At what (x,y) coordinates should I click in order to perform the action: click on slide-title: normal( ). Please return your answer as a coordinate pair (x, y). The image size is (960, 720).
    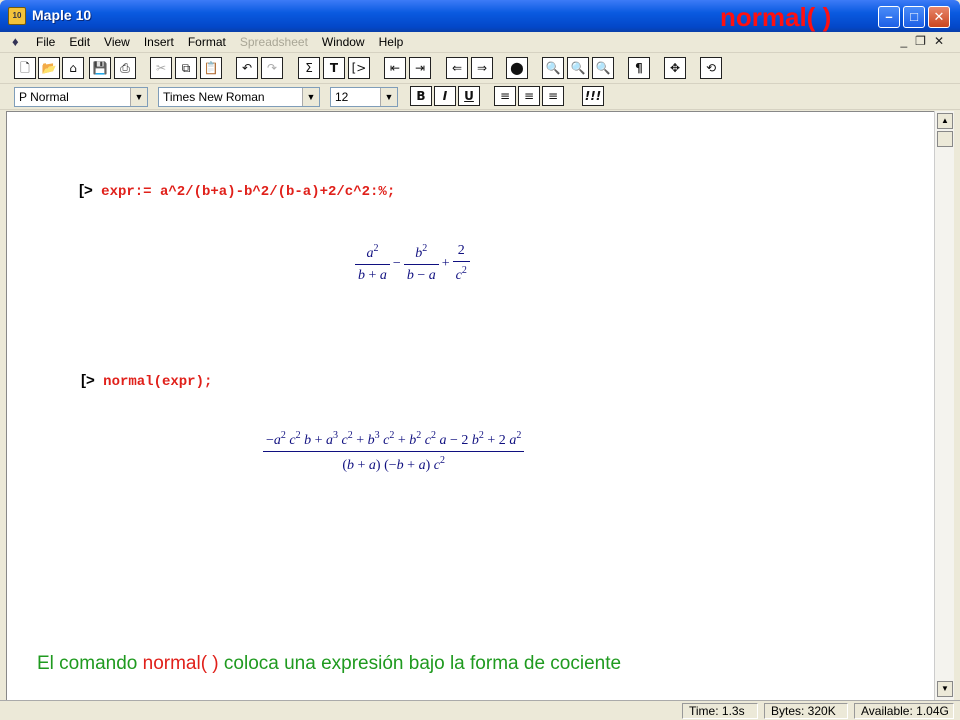
    Looking at the image, I should click on (776, 17).